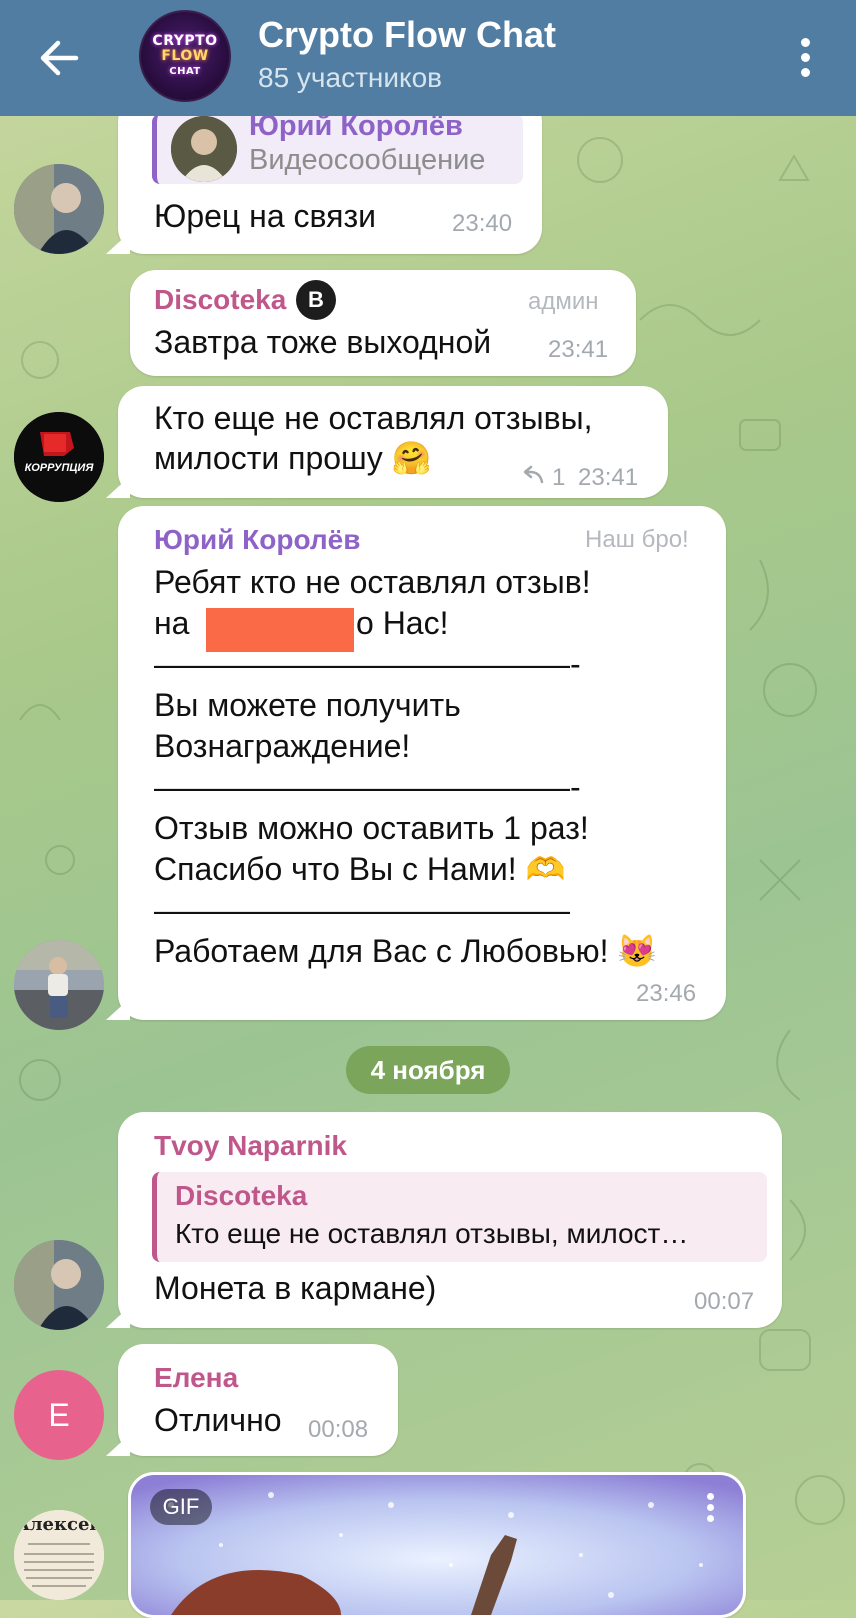 This screenshot has height=1618, width=856. Describe the element at coordinates (724, 1301) in the screenshot. I see `message-time: 00:07` at that location.